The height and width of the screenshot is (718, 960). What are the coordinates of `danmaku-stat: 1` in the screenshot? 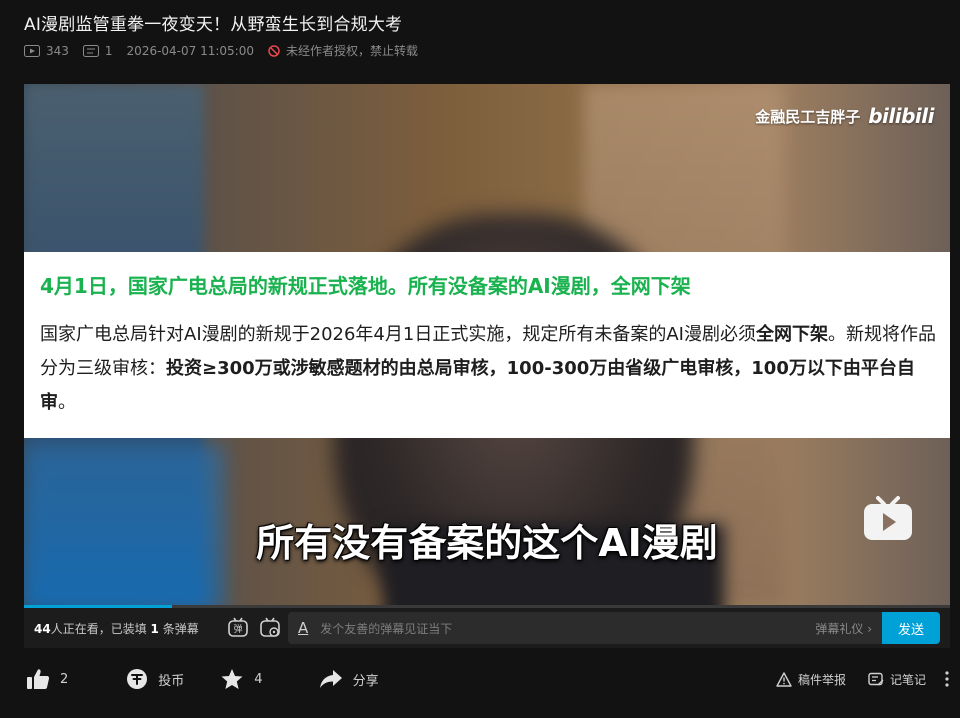 It's located at (97, 50).